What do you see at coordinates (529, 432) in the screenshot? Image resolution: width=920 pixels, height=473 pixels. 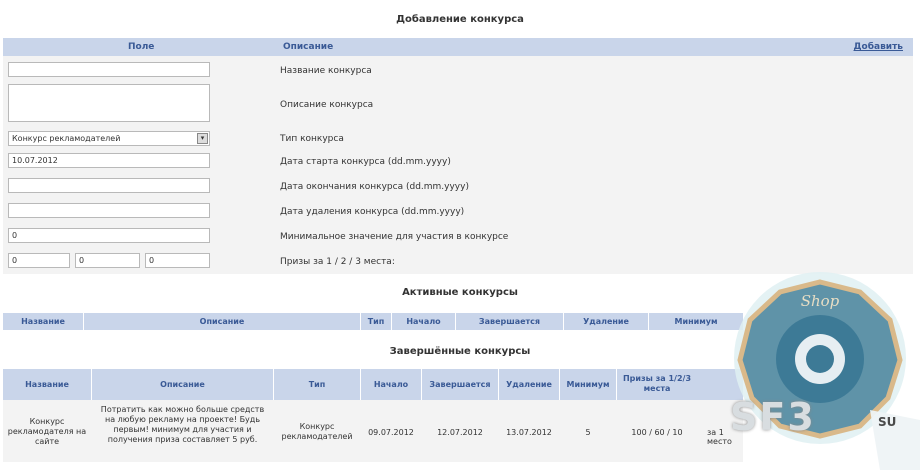 I see `finished-row-delete: 13.07.2012` at bounding box center [529, 432].